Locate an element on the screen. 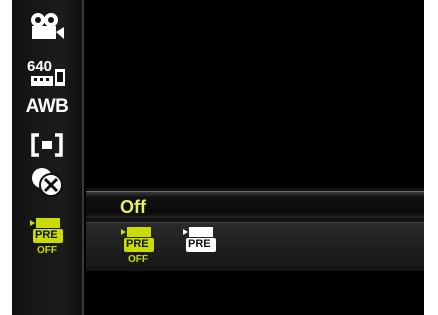 This screenshot has width=438, height=315. color-effect-off-icon is located at coordinates (47, 184).